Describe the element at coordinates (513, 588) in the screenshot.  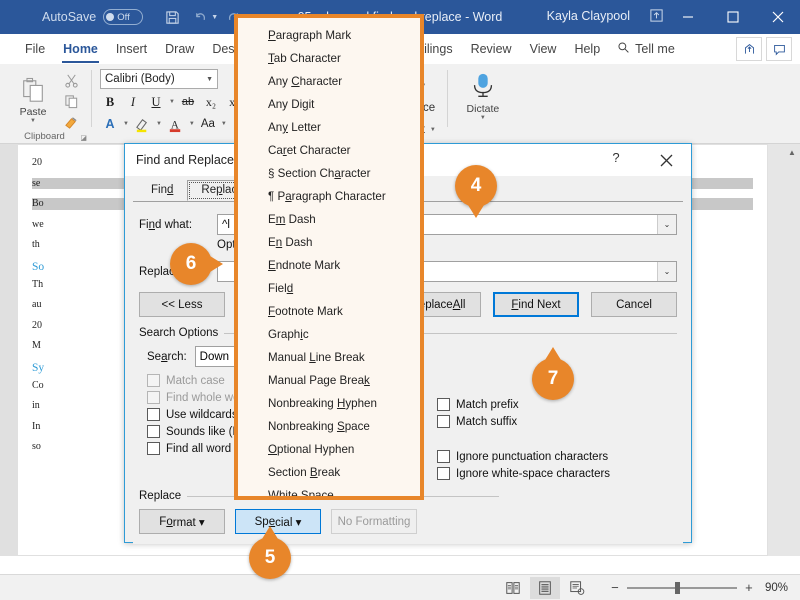
I see `read-mode-icon` at that location.